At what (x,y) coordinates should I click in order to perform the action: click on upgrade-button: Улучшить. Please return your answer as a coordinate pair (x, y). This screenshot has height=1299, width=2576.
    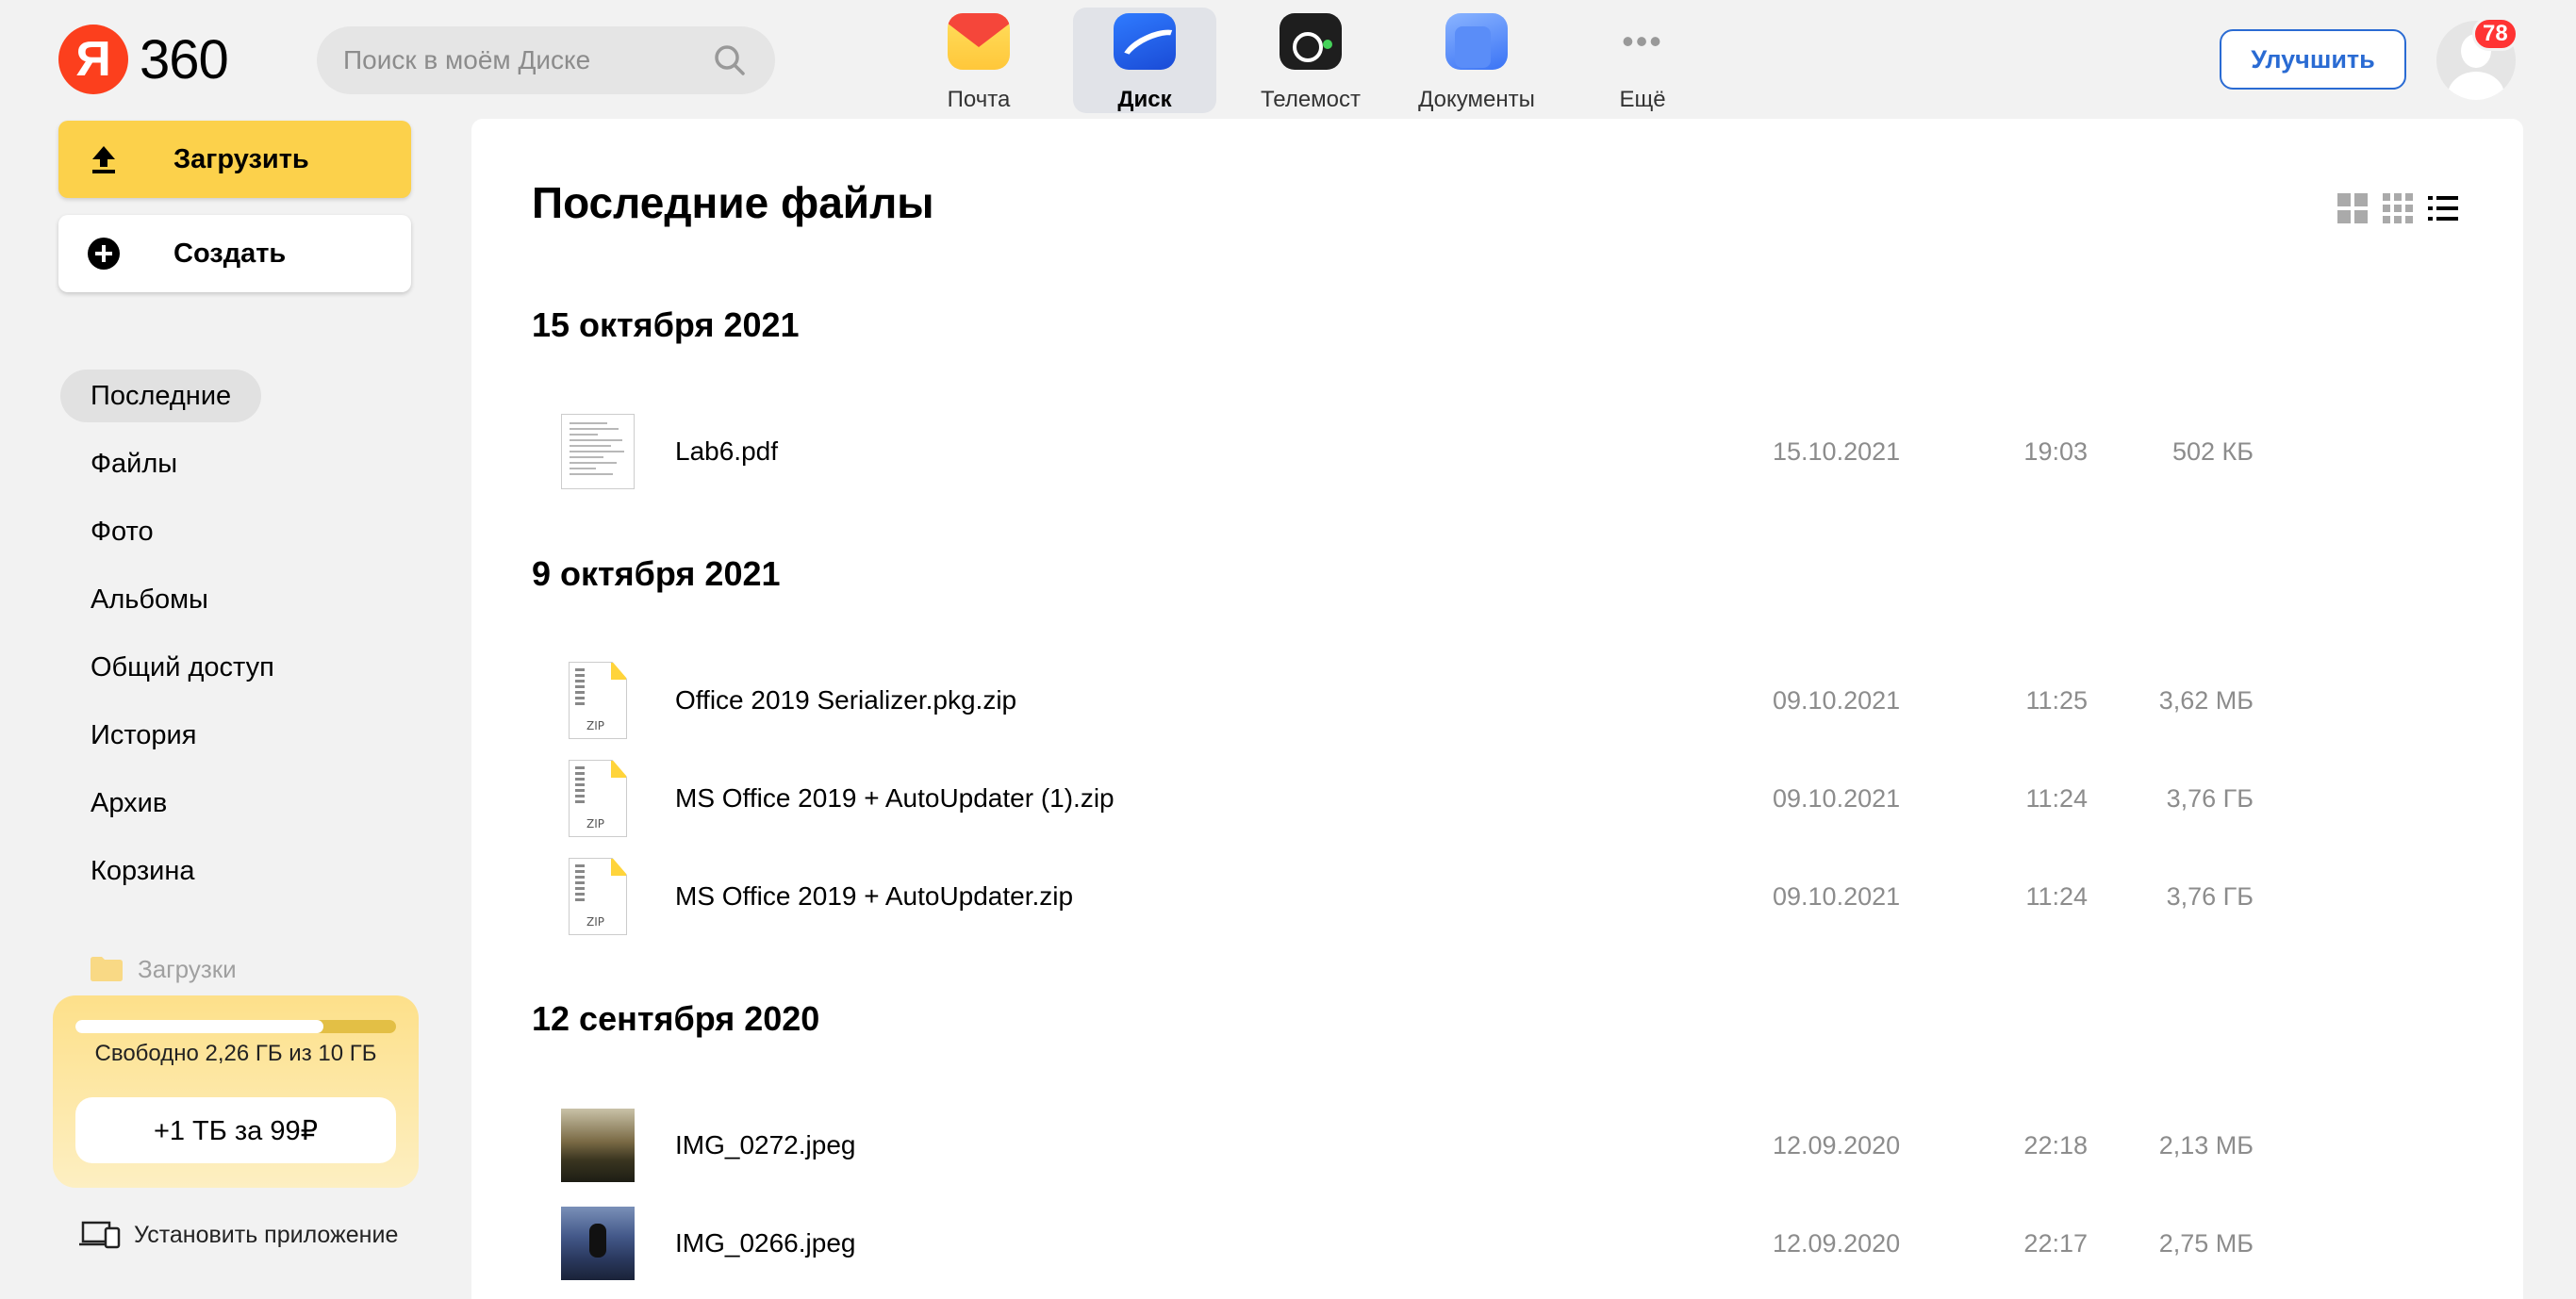
    Looking at the image, I should click on (2313, 59).